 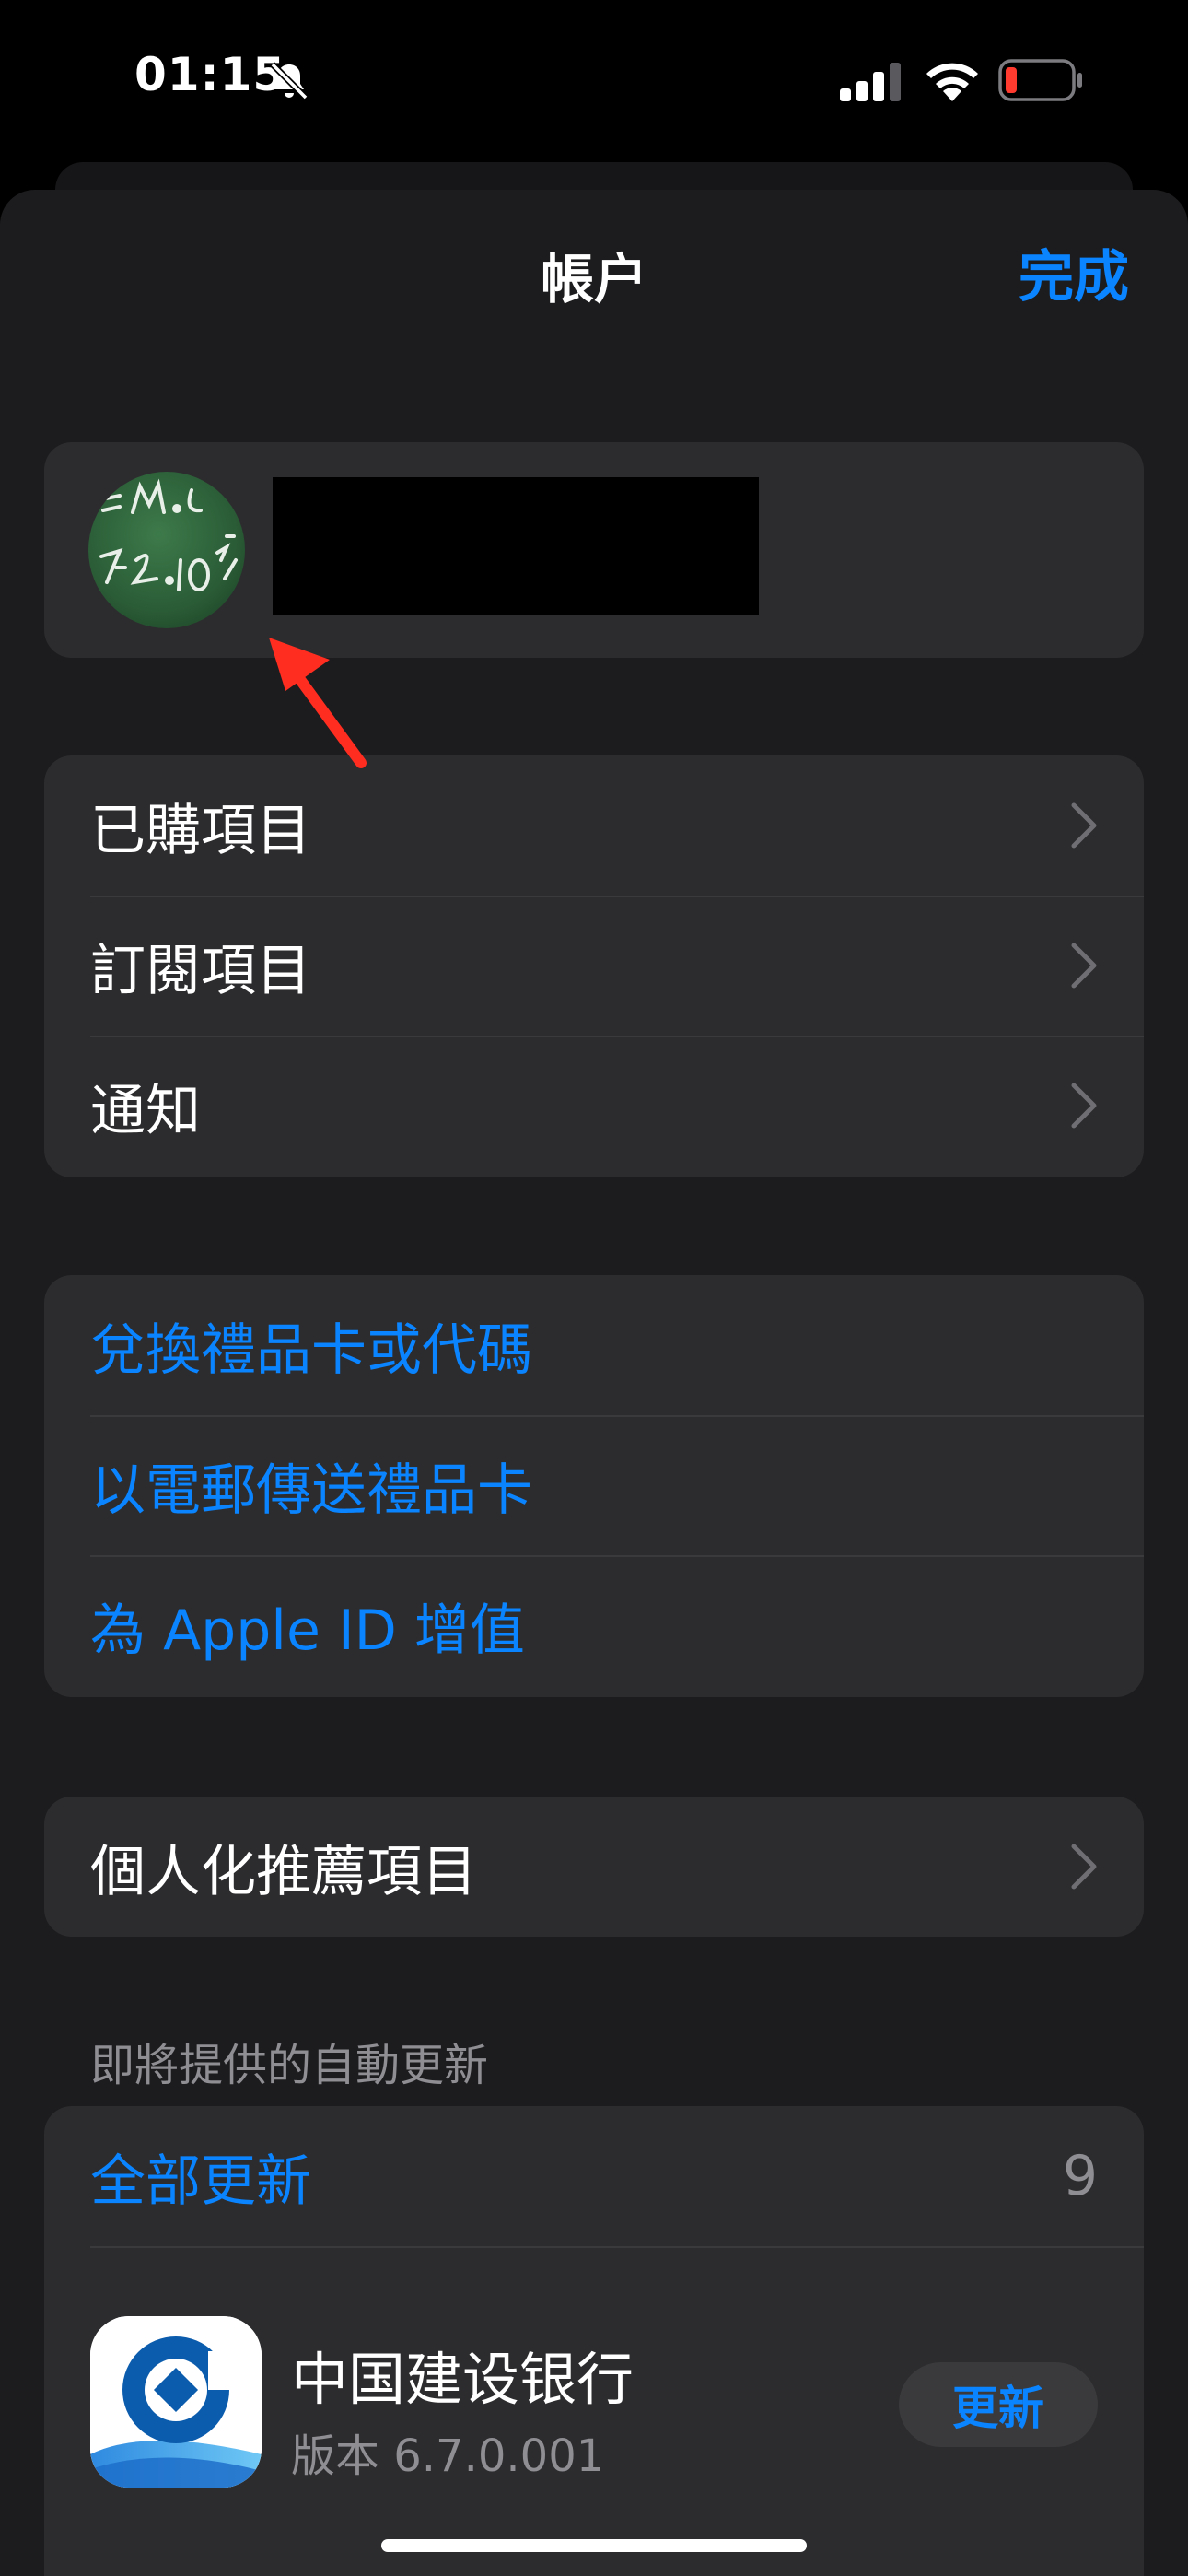 I want to click on avatar, so click(x=166, y=550).